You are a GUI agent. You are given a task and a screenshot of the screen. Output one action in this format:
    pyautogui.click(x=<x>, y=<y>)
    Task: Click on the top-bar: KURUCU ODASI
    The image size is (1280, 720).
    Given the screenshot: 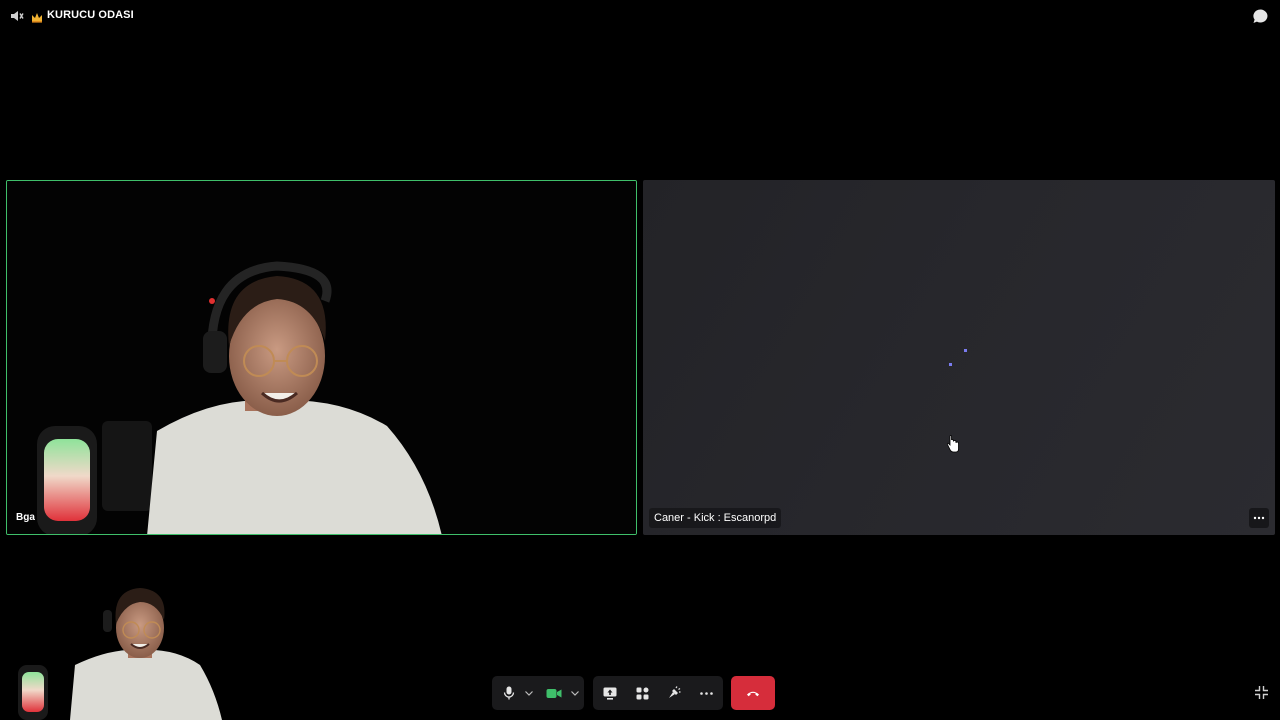 What is the action you would take?
    pyautogui.click(x=640, y=16)
    